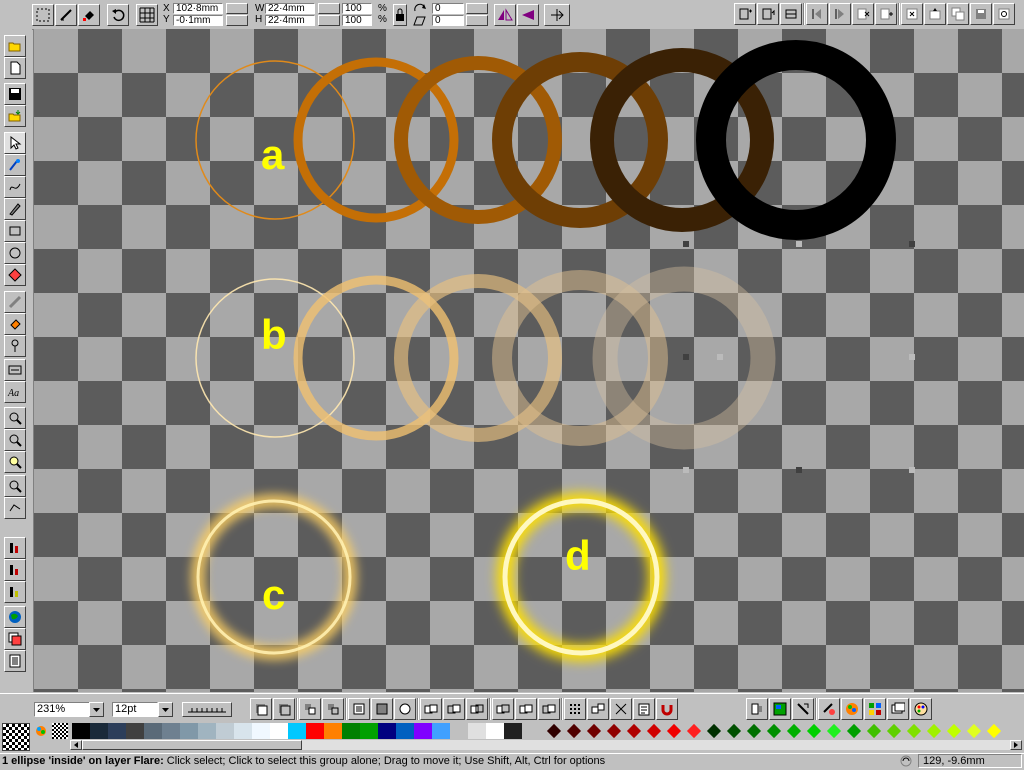 Image resolution: width=1024 pixels, height=770 pixels. I want to click on grid-snap-icon, so click(575, 709).